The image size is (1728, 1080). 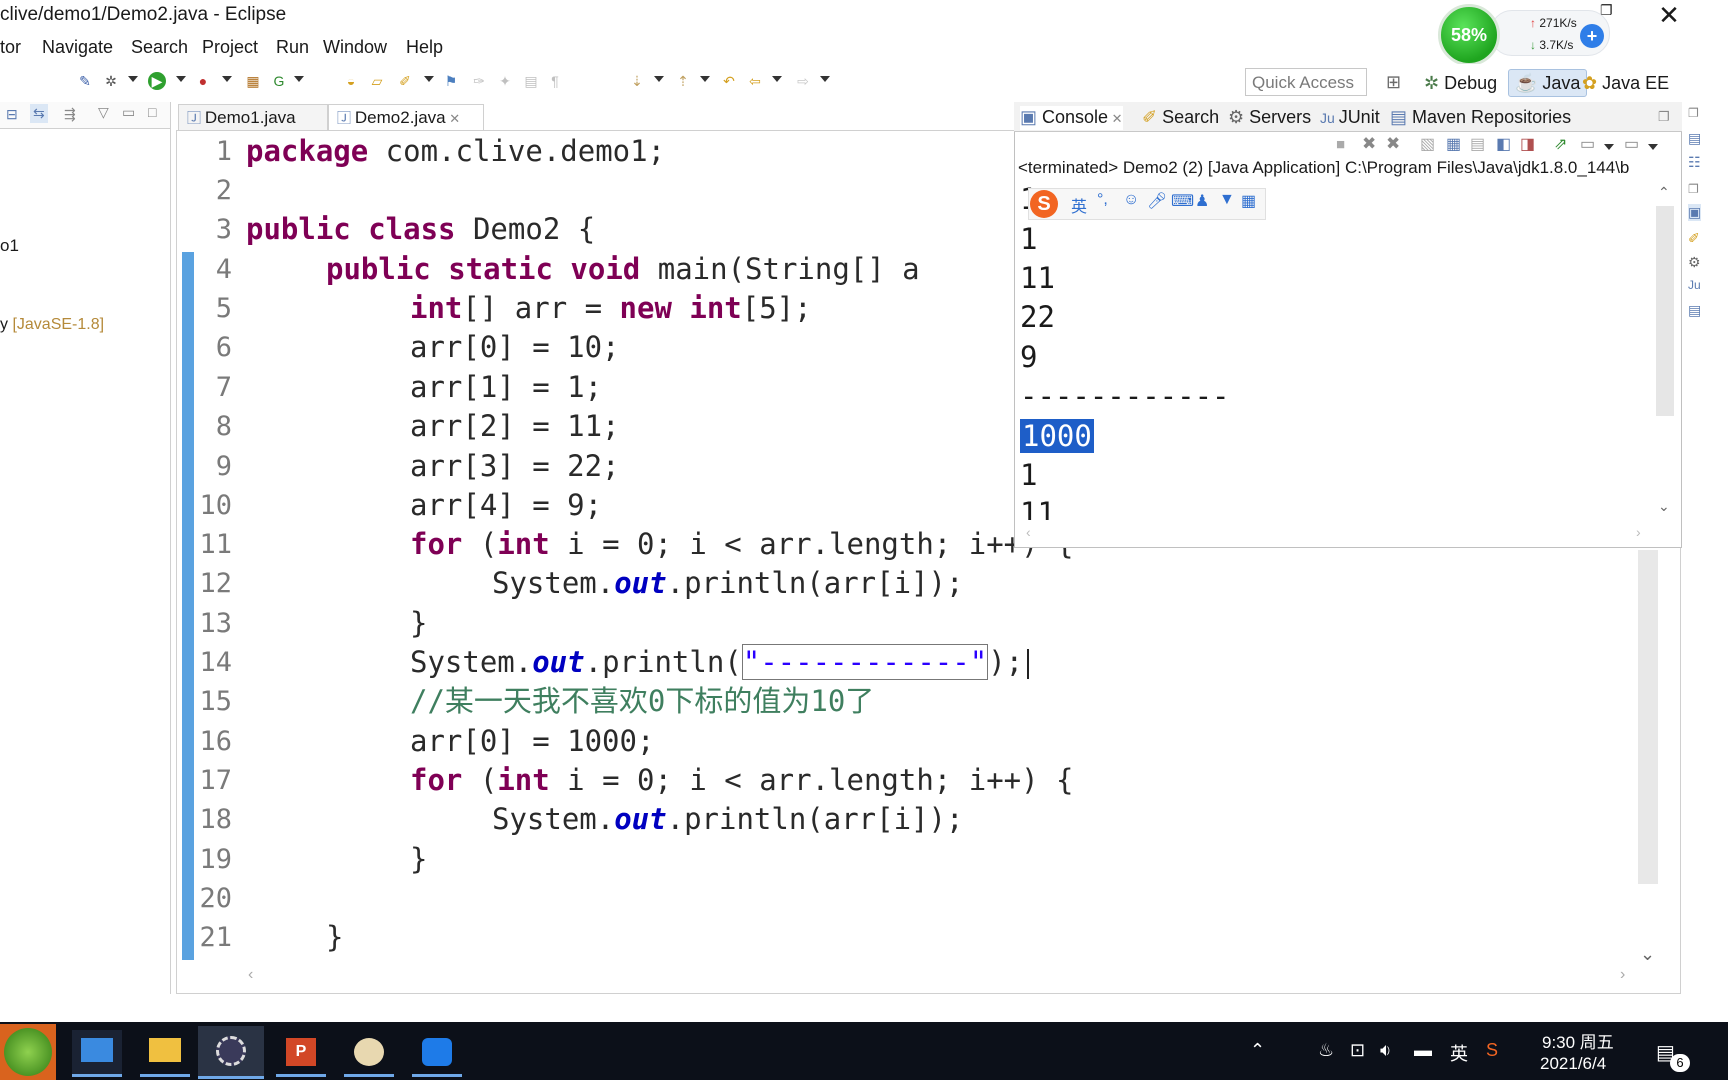 I want to click on tab-console: ▣ Console ✕, so click(x=1071, y=118).